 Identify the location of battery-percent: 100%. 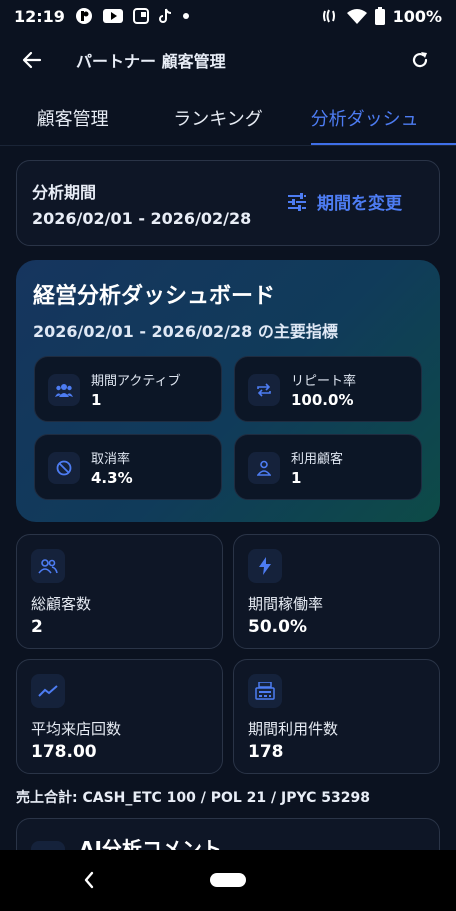
(417, 16).